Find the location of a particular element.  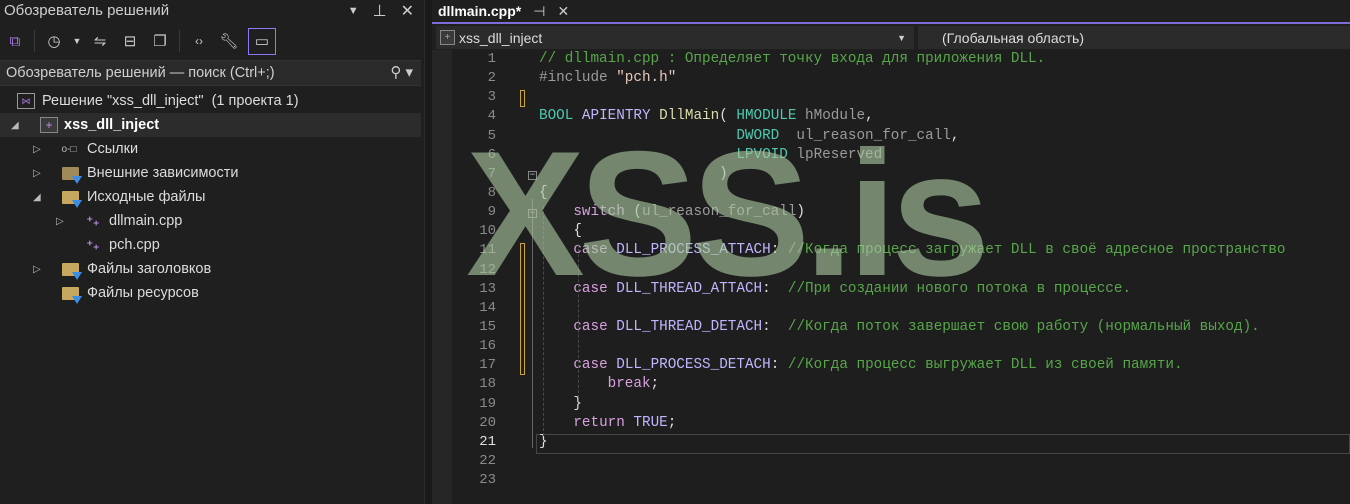

code-token: DLL_PROCESS_DETACH is located at coordinates (693, 365).